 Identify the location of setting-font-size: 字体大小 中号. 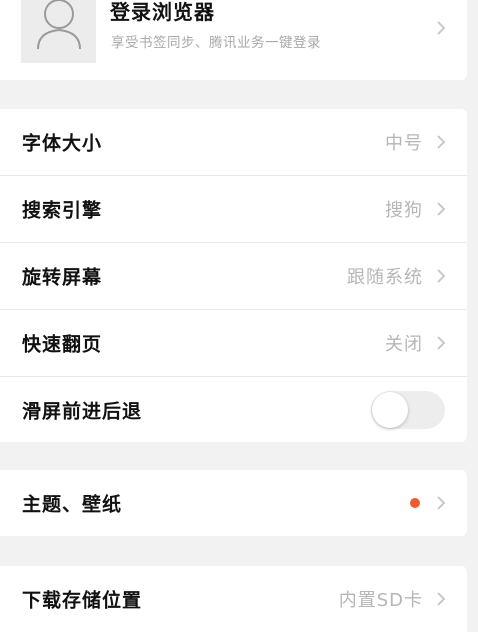
(233, 142).